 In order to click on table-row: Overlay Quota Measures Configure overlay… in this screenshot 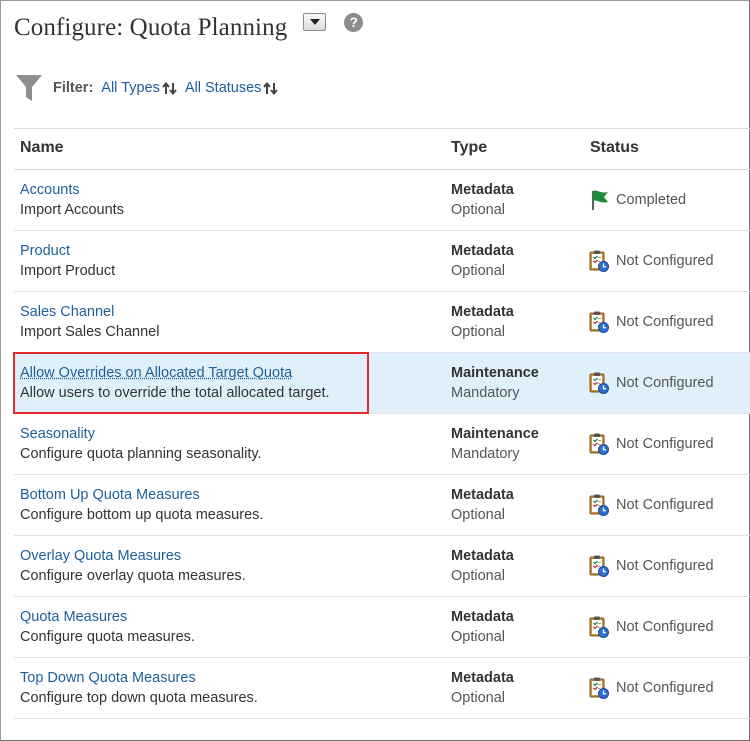, I will do `click(382, 566)`.